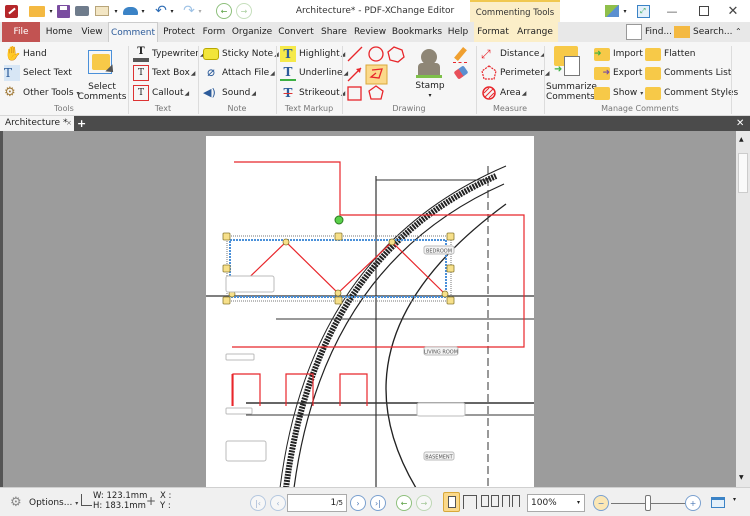 The width and height of the screenshot is (750, 516). Describe the element at coordinates (38, 73) in the screenshot. I see `select-text-button: T Select Text` at that location.